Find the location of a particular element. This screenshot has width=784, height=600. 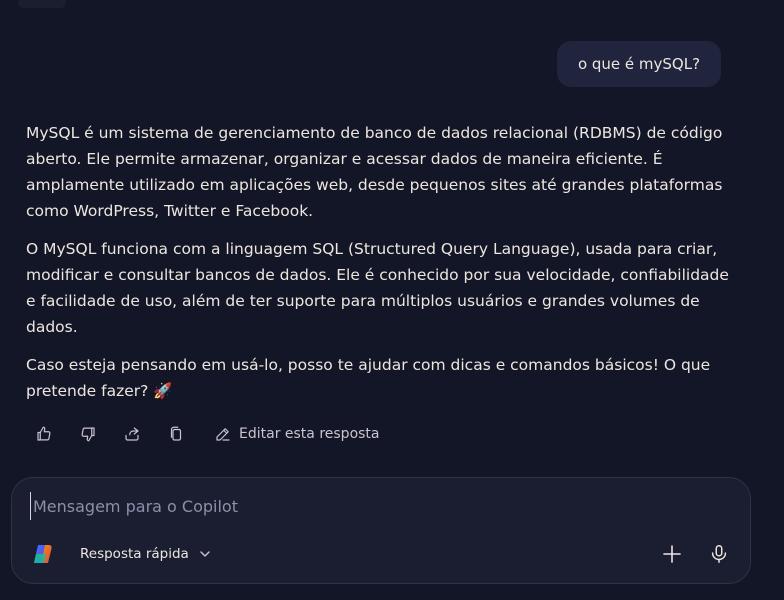

share-button is located at coordinates (132, 434).